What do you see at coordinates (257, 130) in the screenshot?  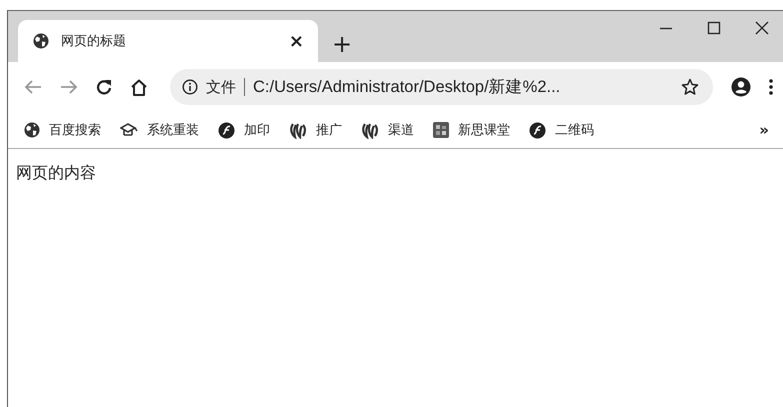 I see `bookmark-label: 加印` at bounding box center [257, 130].